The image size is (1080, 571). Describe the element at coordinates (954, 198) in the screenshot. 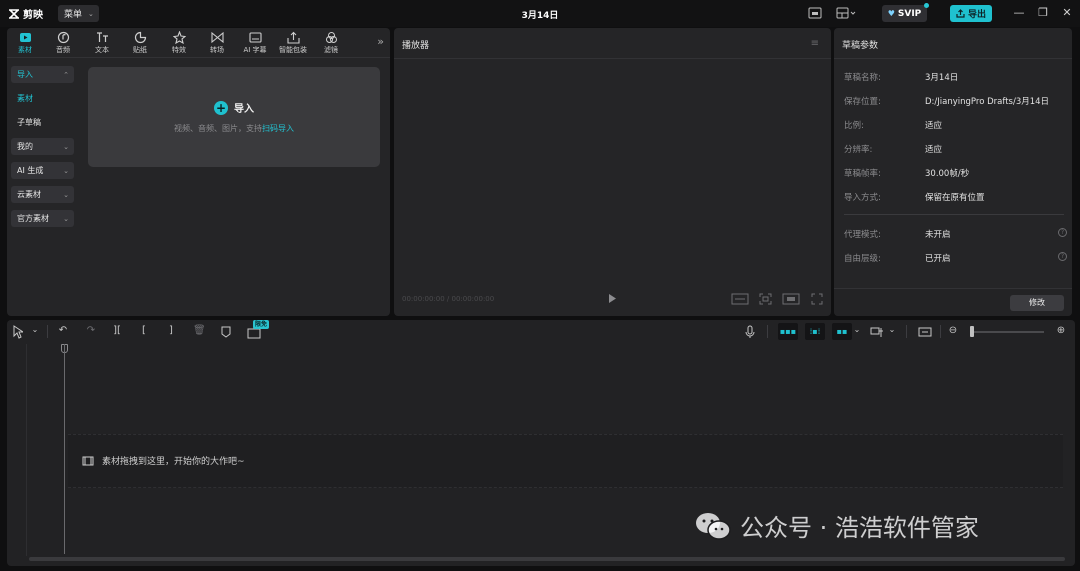

I see `prop-row-import-mode: 导入方式: 保留在原有位置` at that location.